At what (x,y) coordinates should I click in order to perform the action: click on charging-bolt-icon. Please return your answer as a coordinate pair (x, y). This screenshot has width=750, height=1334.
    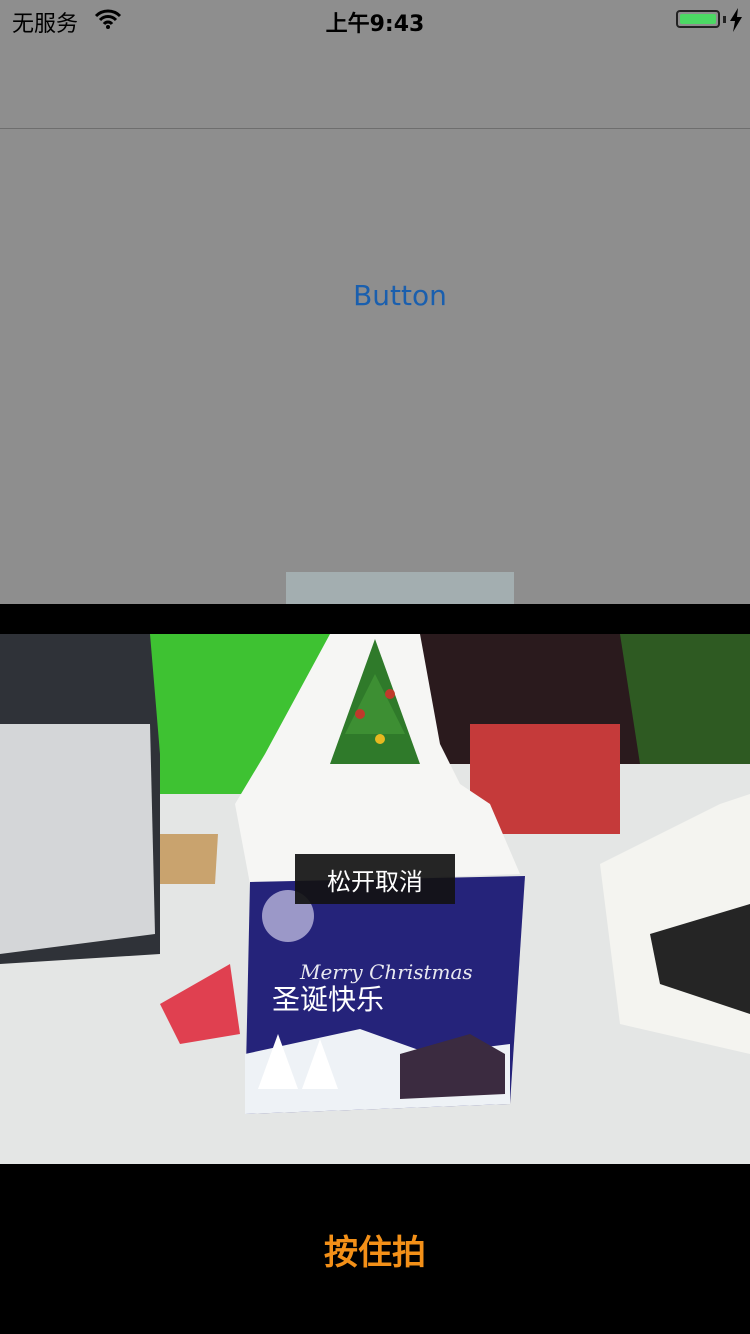
    Looking at the image, I should click on (736, 20).